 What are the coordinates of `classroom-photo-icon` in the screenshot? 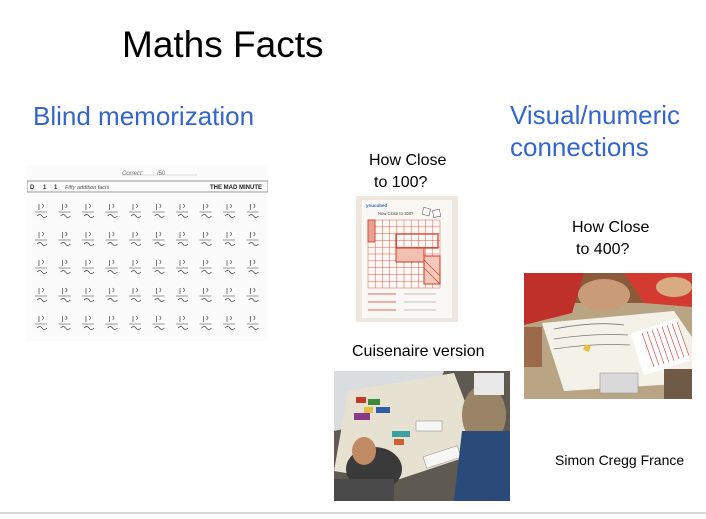 It's located at (608, 336).